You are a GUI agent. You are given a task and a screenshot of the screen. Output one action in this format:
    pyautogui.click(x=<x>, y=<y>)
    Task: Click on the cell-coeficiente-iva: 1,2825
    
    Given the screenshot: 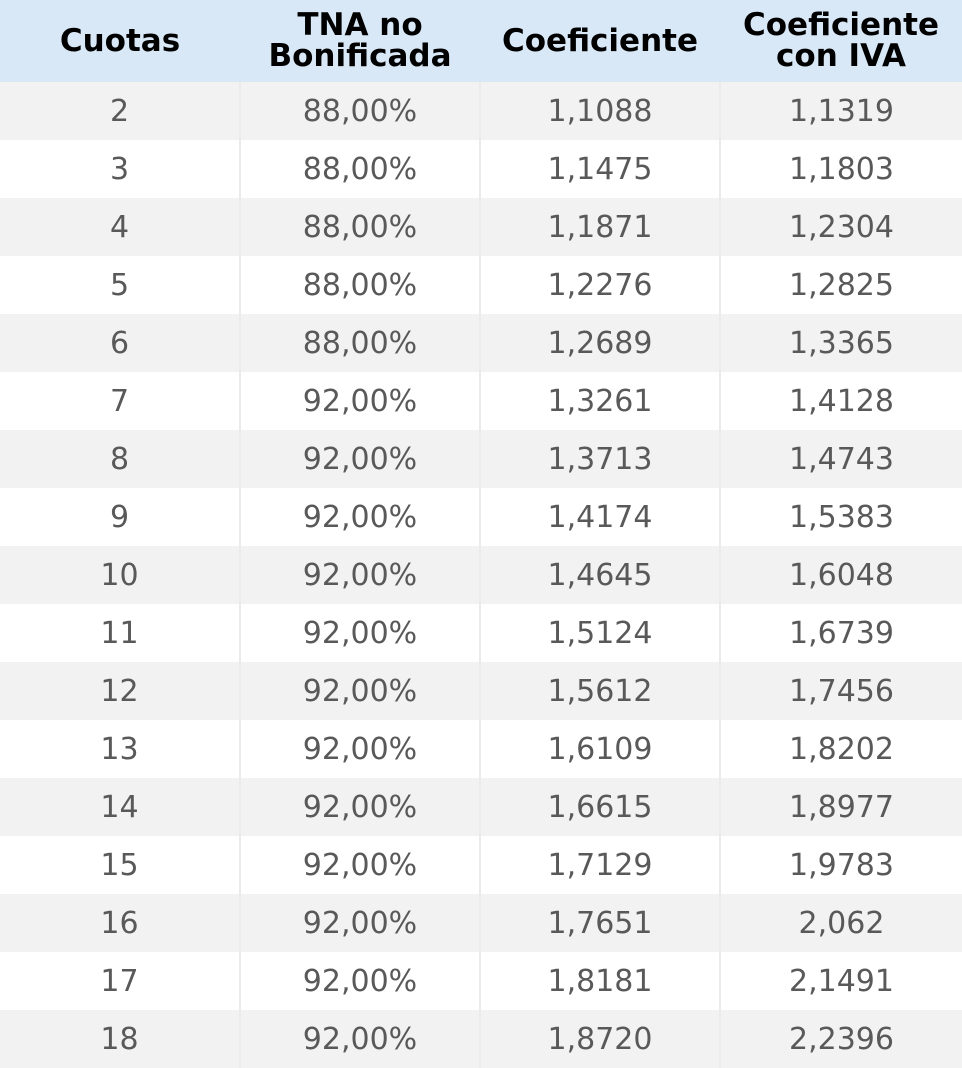 What is the action you would take?
    pyautogui.click(x=840, y=285)
    